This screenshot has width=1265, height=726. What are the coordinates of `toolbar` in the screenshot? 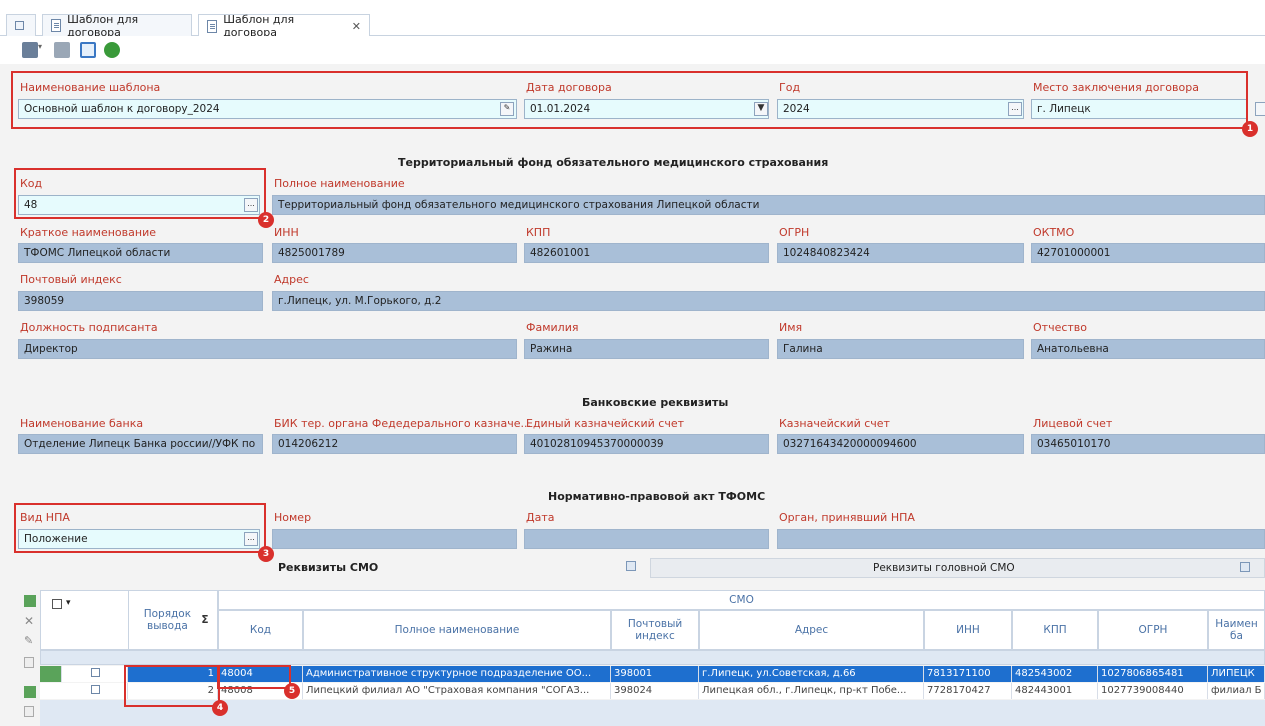 It's located at (632, 50).